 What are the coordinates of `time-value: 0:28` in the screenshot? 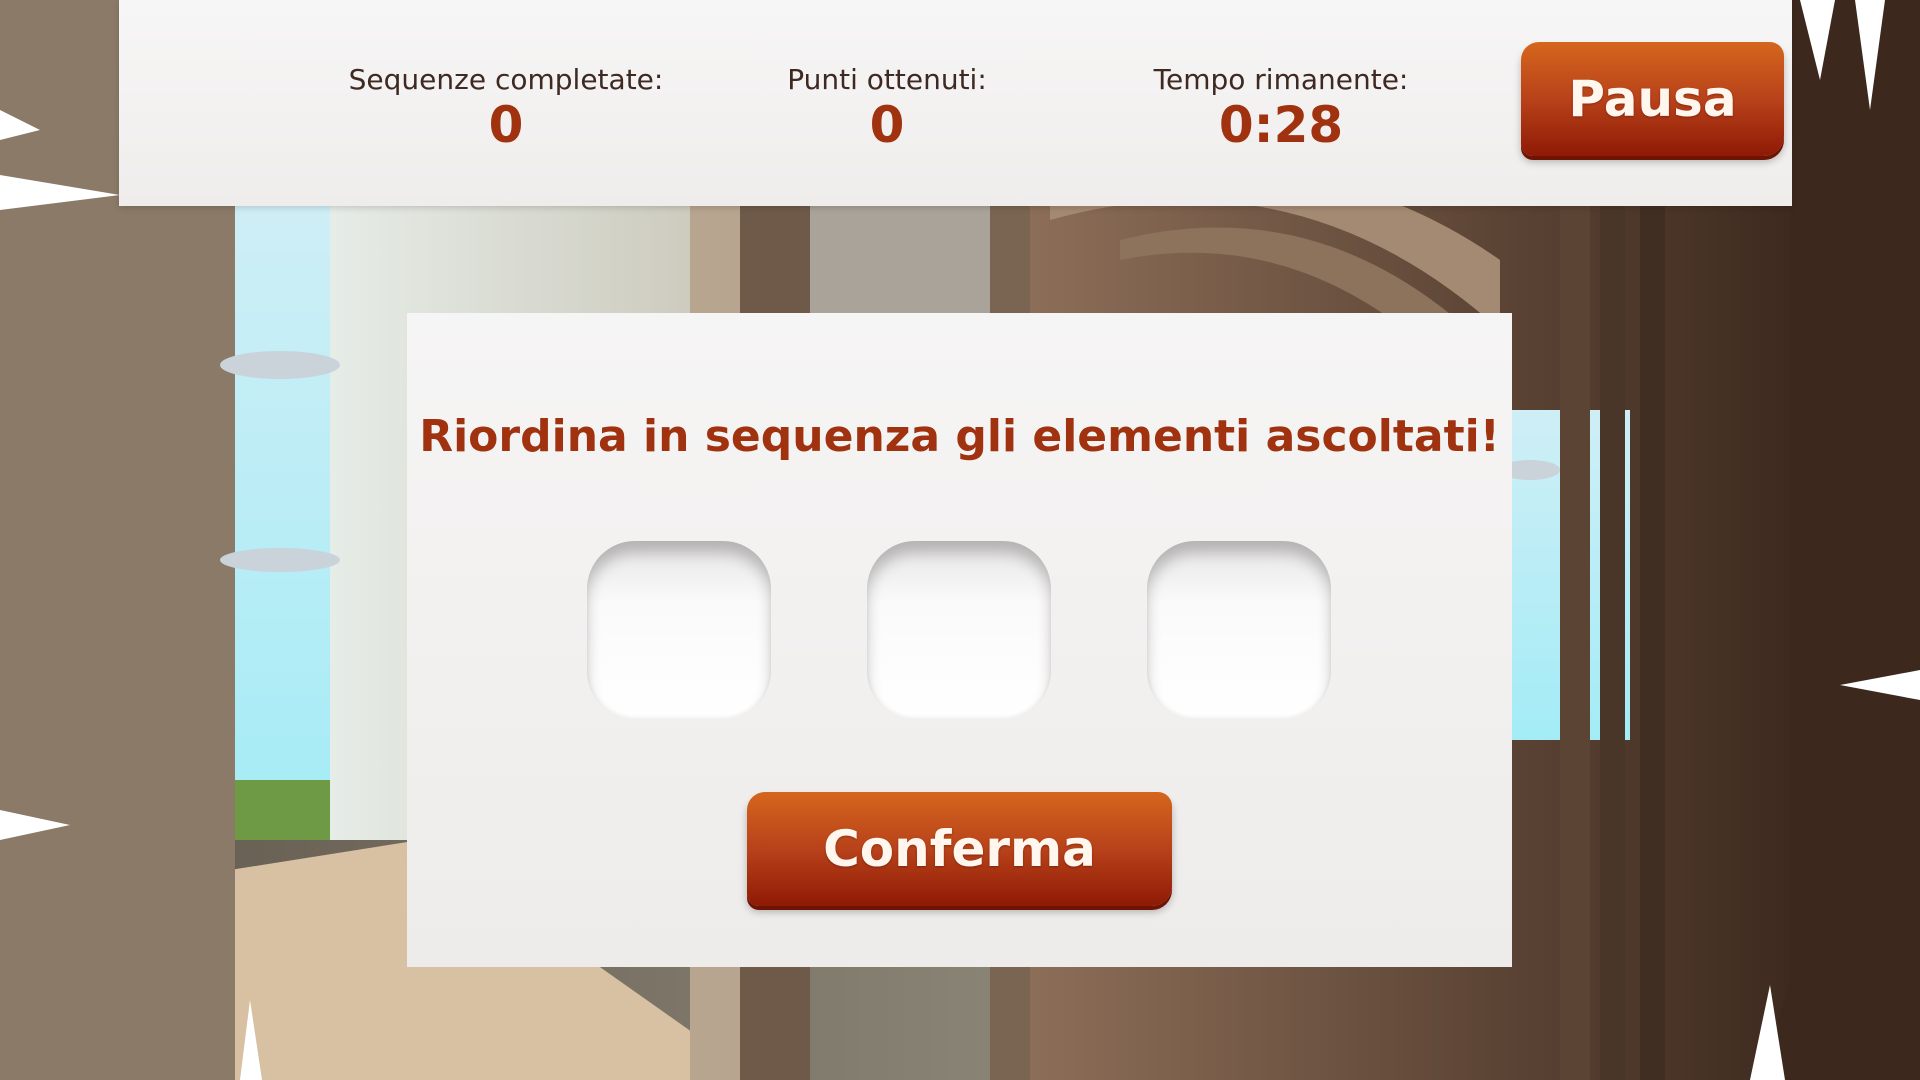 It's located at (1281, 125).